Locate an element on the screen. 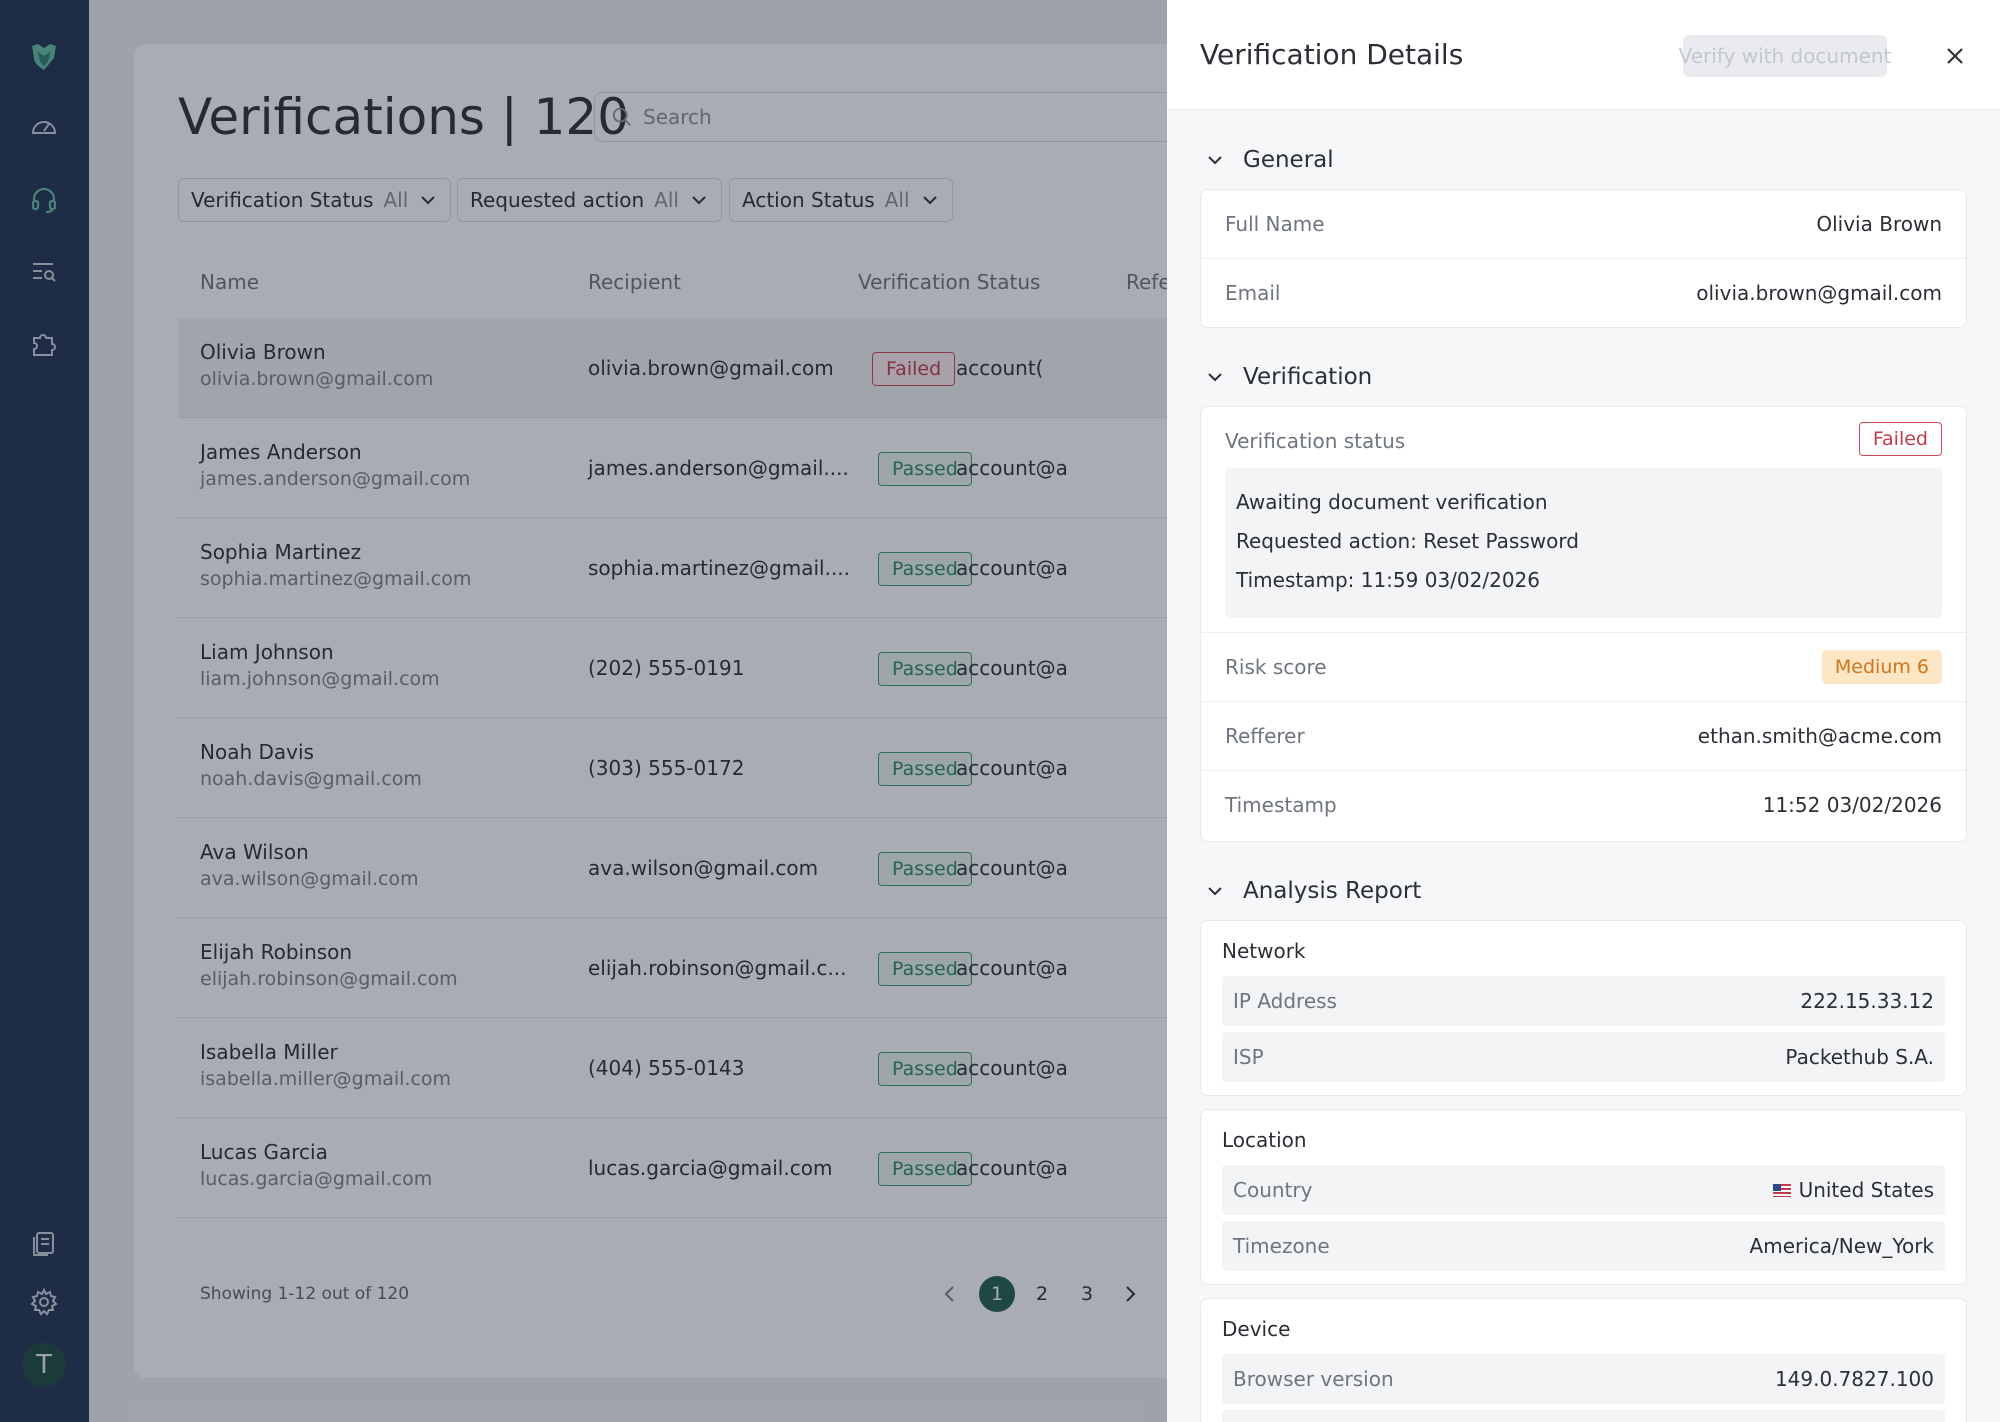  drawer-title: Verification Details is located at coordinates (1332, 54).